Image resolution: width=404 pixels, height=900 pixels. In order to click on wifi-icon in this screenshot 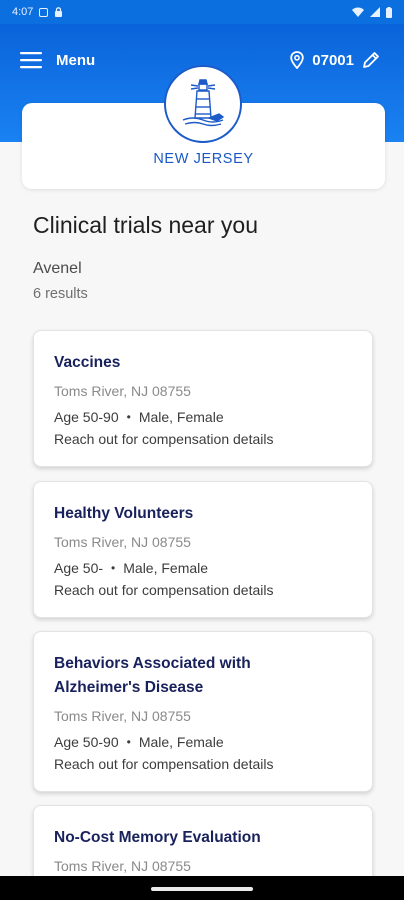, I will do `click(358, 12)`.